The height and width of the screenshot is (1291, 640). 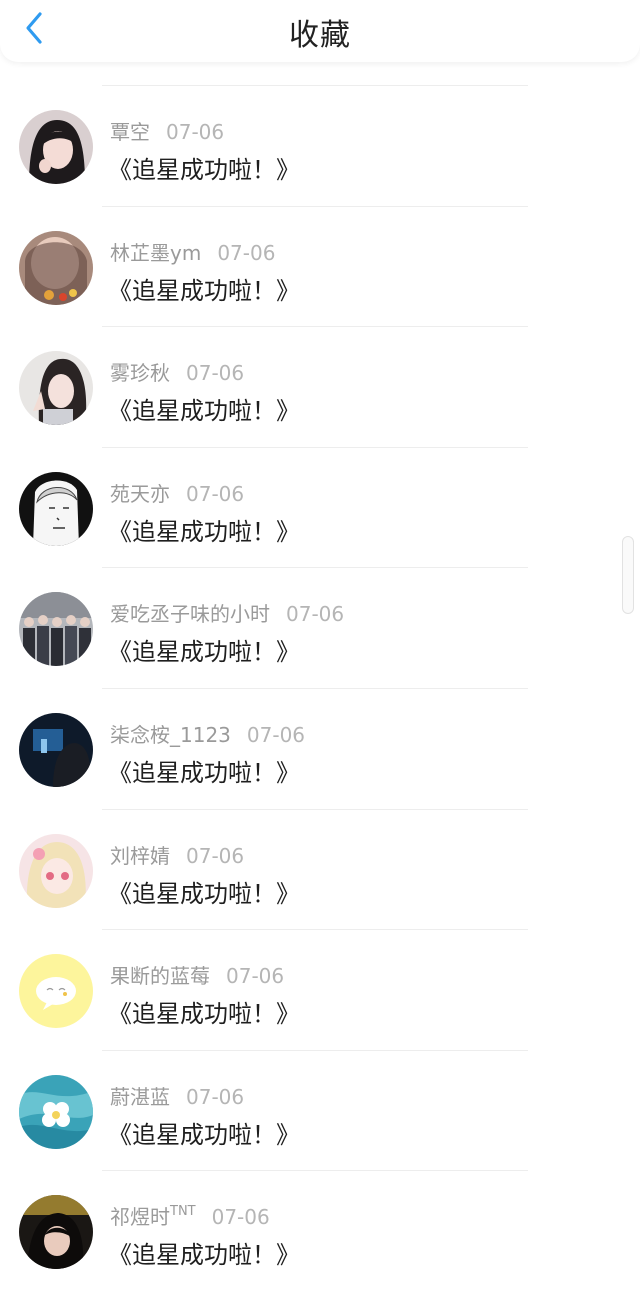 What do you see at coordinates (140, 856) in the screenshot?
I see `username: 刘梓婧` at bounding box center [140, 856].